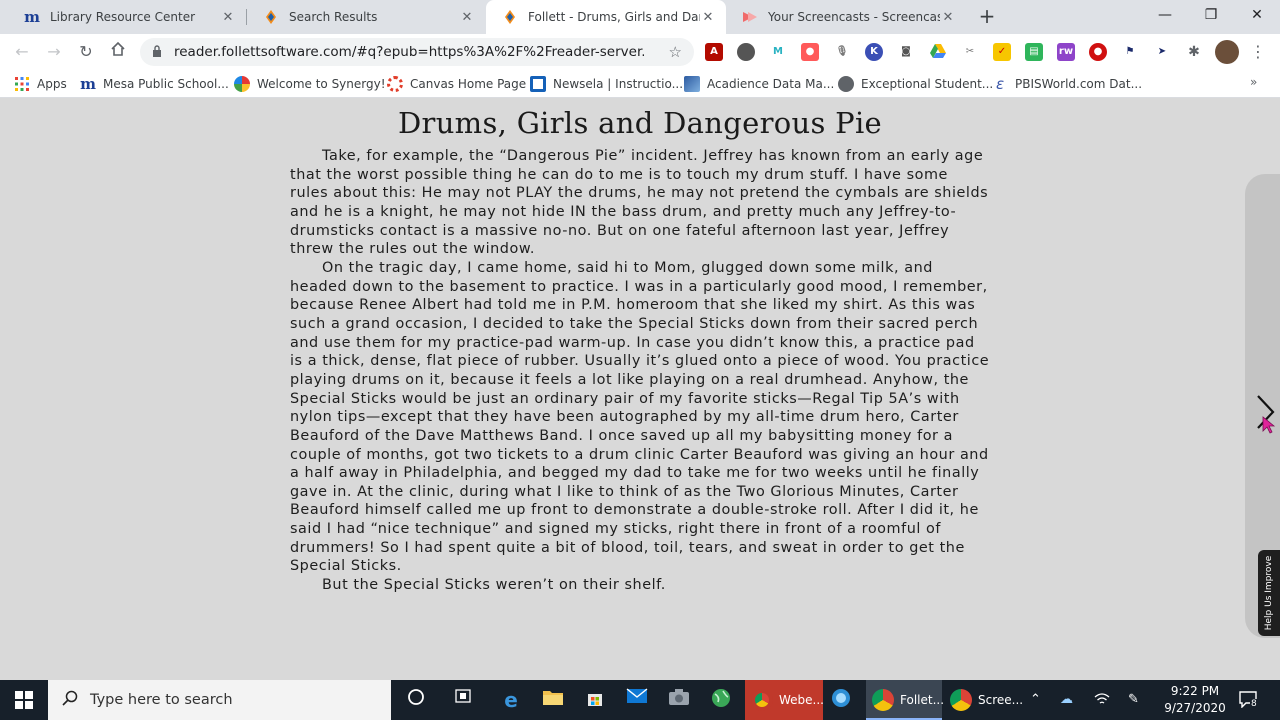  What do you see at coordinates (118, 52) in the screenshot?
I see `home-button` at bounding box center [118, 52].